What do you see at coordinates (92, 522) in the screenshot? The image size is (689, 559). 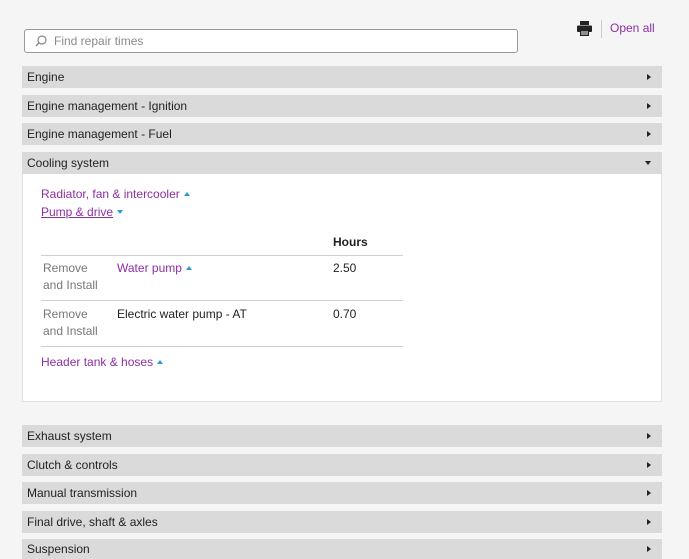 I see `section-label: Final drive, shaft & axles` at bounding box center [92, 522].